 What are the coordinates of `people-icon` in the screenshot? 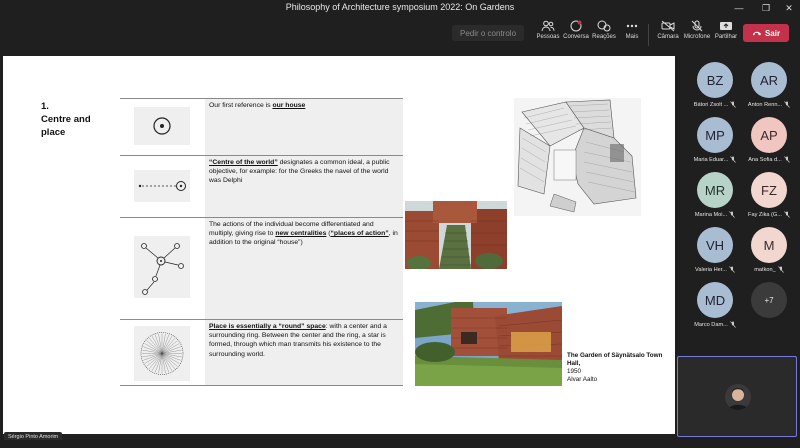 It's located at (548, 26).